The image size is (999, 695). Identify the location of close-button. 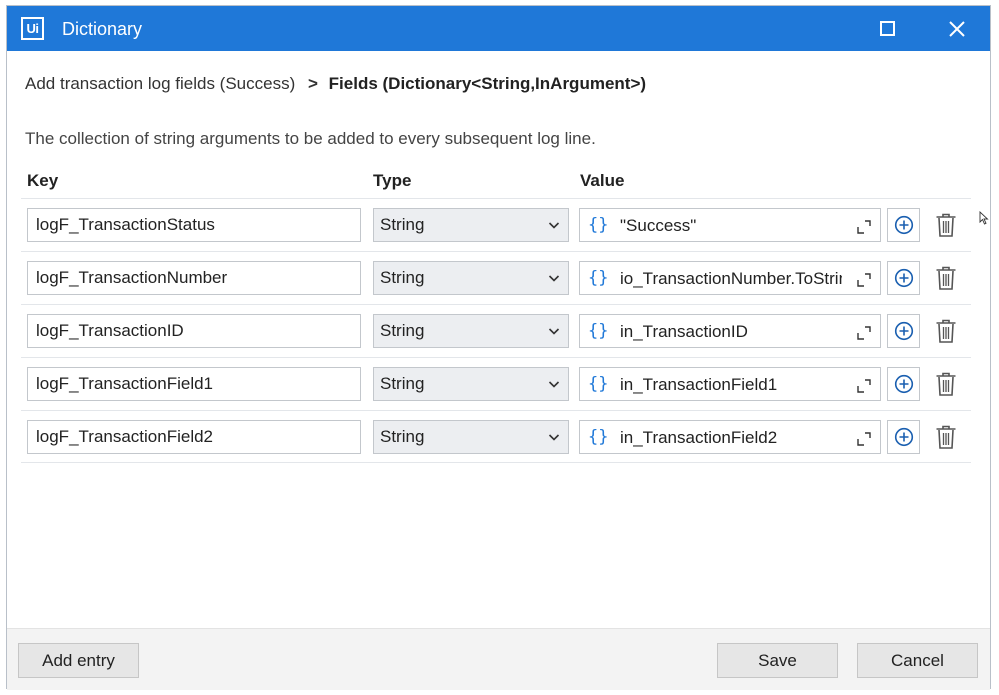
(957, 28).